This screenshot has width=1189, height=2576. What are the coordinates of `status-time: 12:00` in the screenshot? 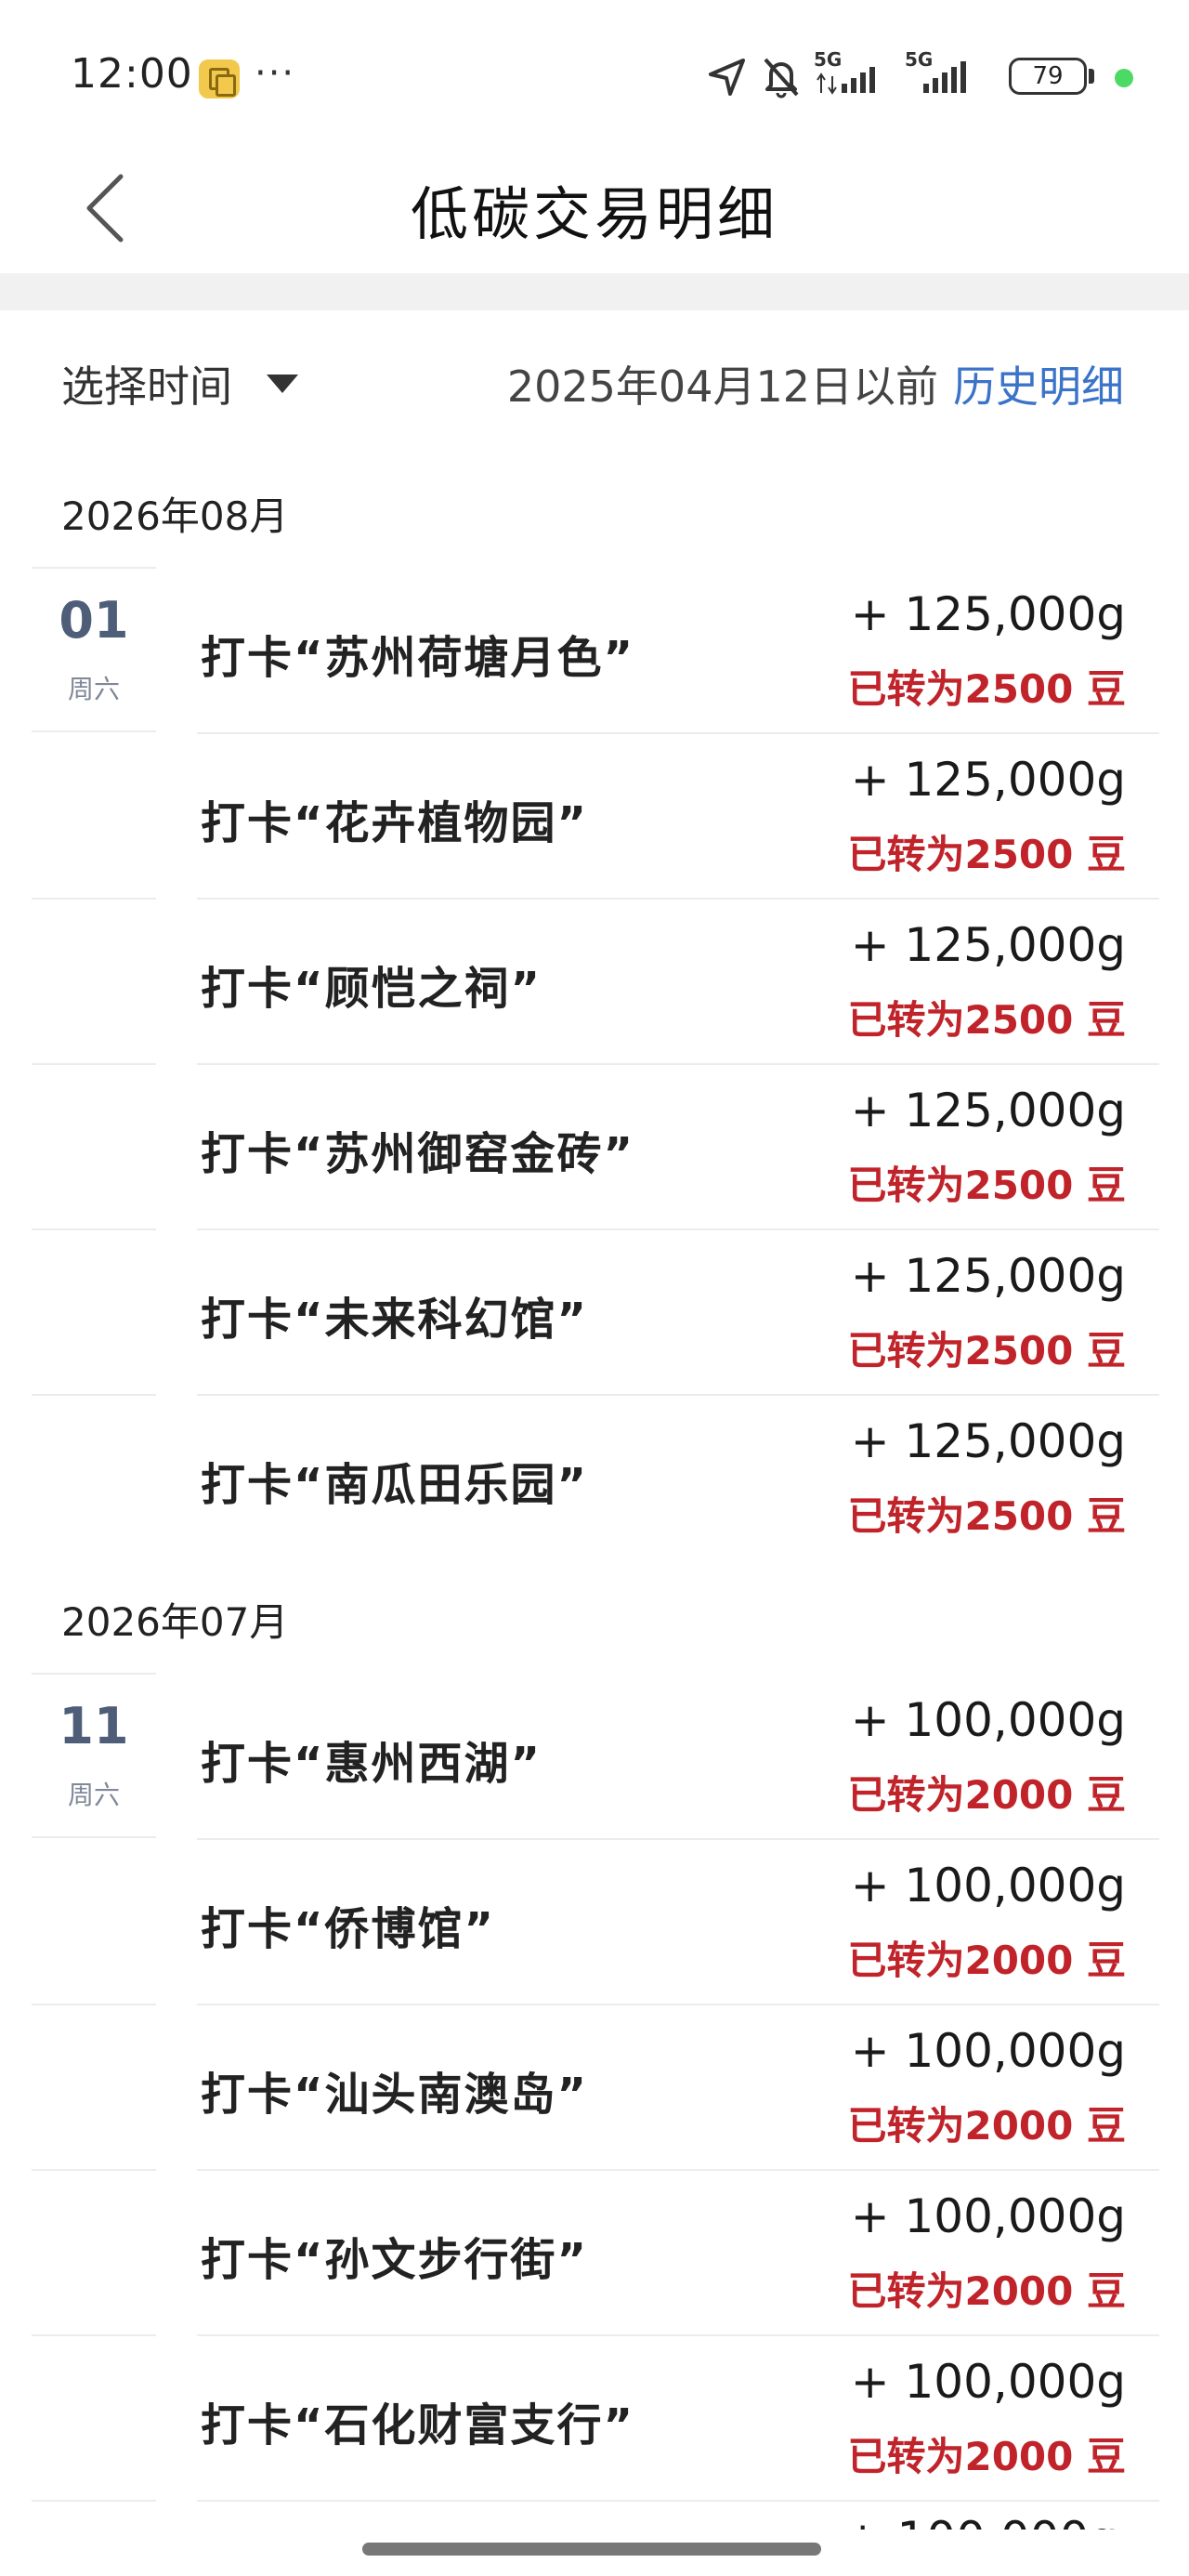 It's located at (132, 74).